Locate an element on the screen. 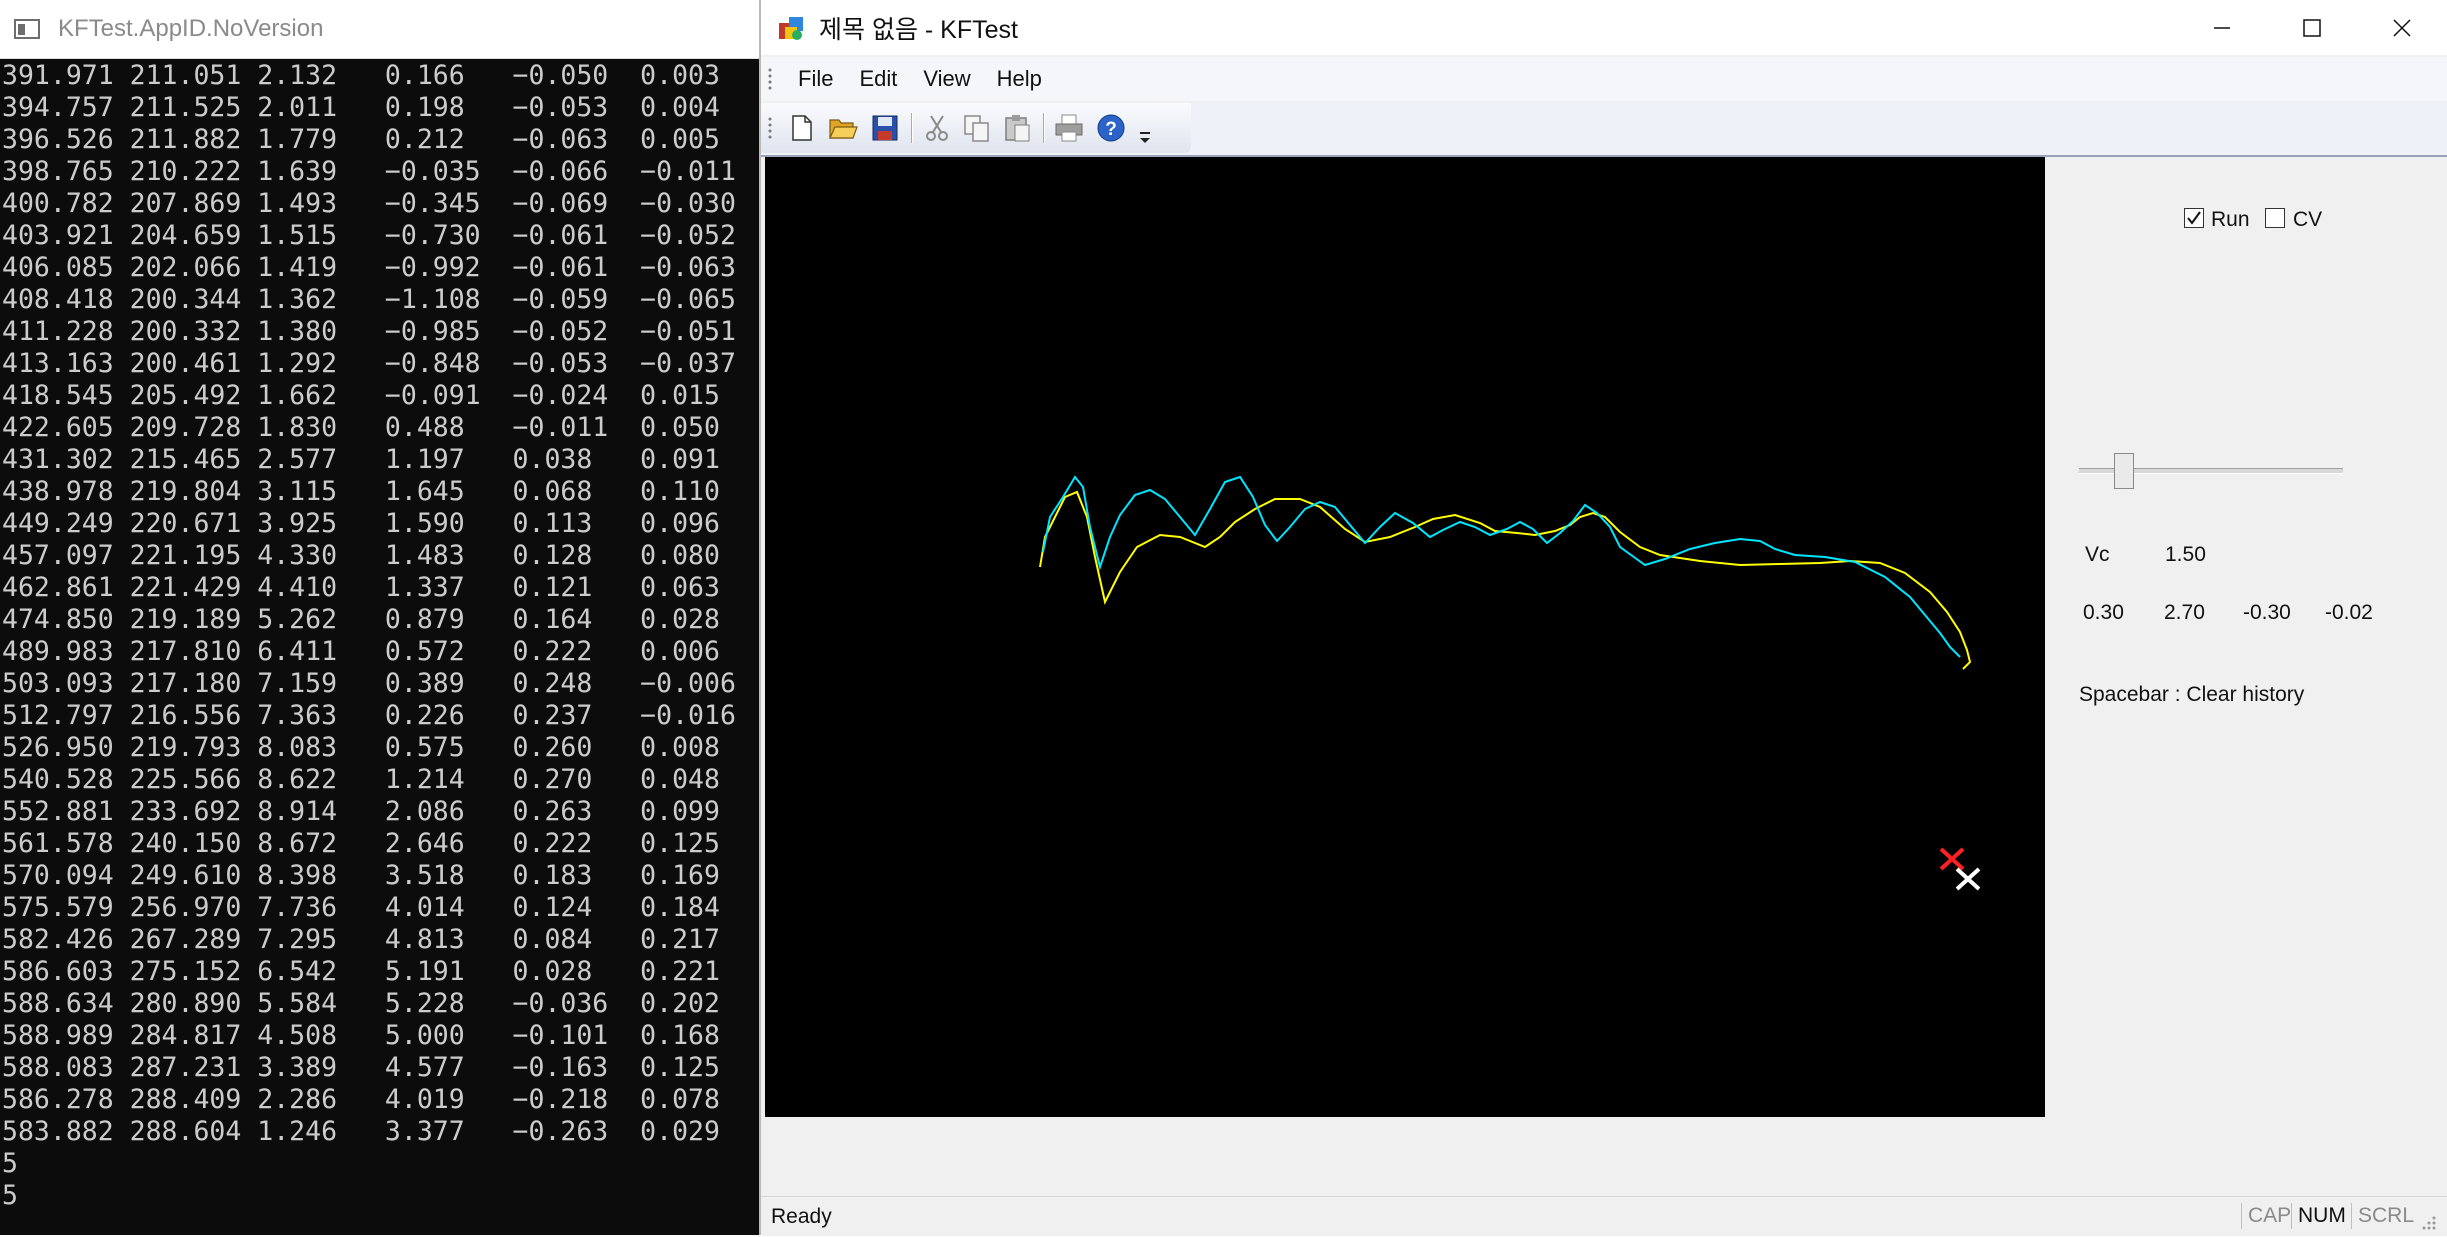 The height and width of the screenshot is (1237, 2447). window-title: 제목 없음 - KFTest is located at coordinates (918, 29).